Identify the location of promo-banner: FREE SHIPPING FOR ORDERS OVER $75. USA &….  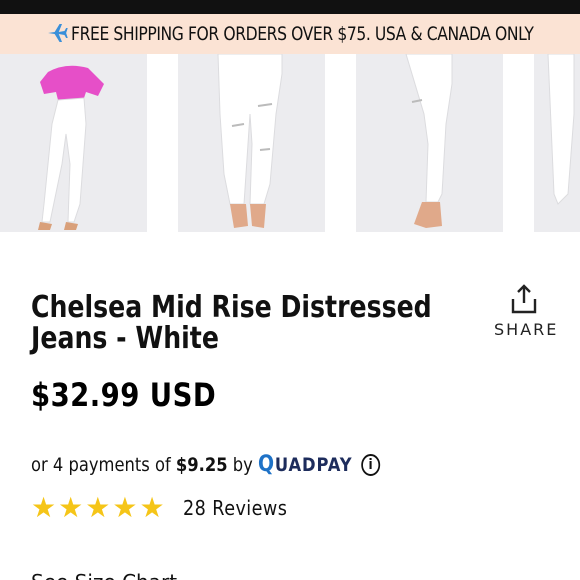
(290, 34).